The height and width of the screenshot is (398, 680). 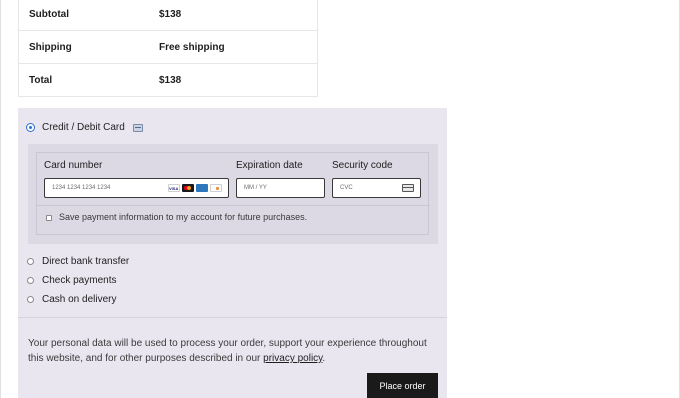 What do you see at coordinates (362, 165) in the screenshot?
I see `security-code-label: Security code` at bounding box center [362, 165].